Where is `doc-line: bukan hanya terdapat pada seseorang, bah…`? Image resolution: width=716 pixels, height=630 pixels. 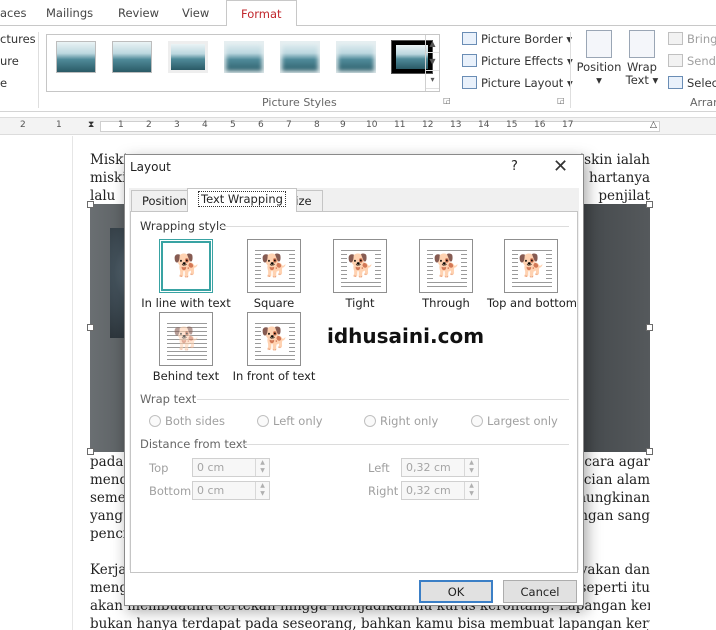
doc-line: bukan hanya terdapat pada seseorang, bah… is located at coordinates (370, 623).